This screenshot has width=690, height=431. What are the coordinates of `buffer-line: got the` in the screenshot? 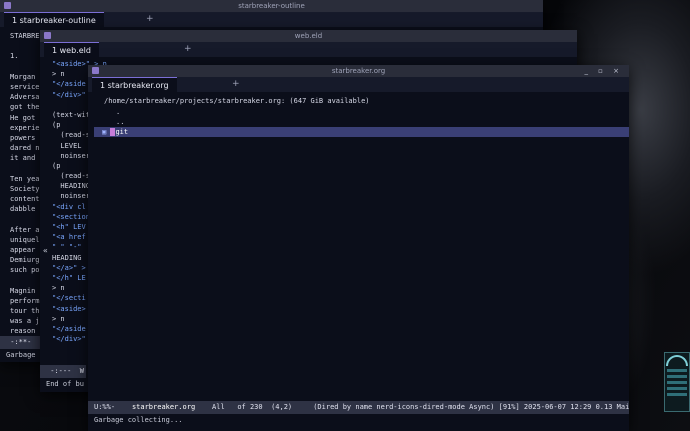 It's located at (25, 107).